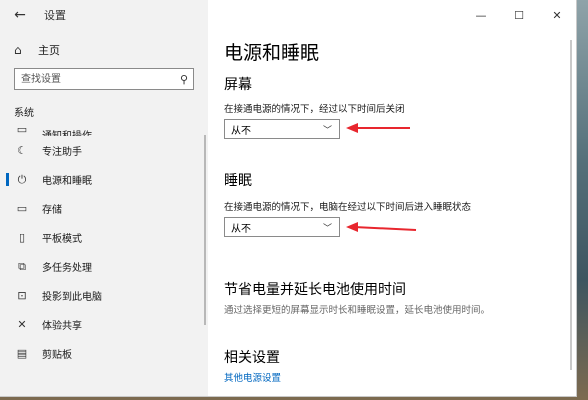 The height and width of the screenshot is (400, 588). What do you see at coordinates (104, 353) in the screenshot?
I see `sidebar-item-clipboard: ▤ 剪贴板` at bounding box center [104, 353].